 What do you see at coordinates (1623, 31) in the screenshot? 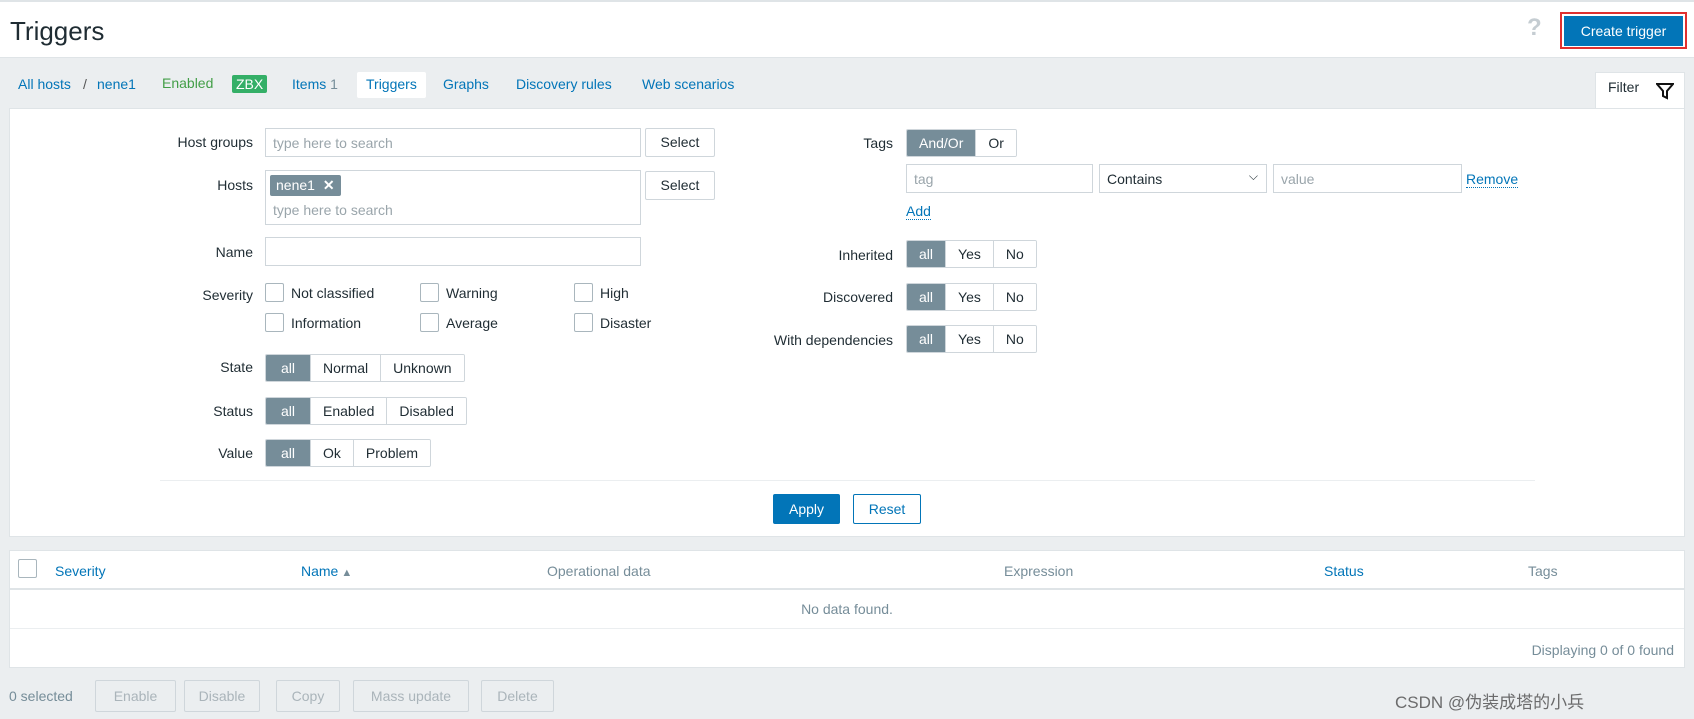
I see `create-trigger-button: Create trigger` at bounding box center [1623, 31].